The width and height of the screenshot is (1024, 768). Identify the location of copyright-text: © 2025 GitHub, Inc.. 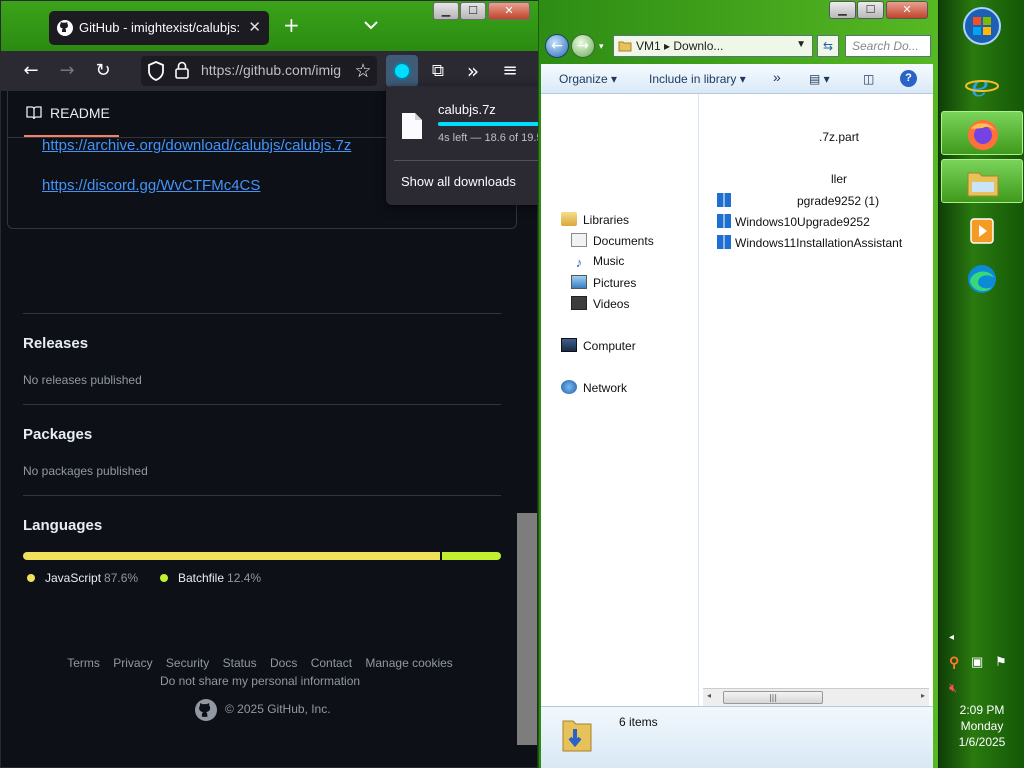
(278, 709).